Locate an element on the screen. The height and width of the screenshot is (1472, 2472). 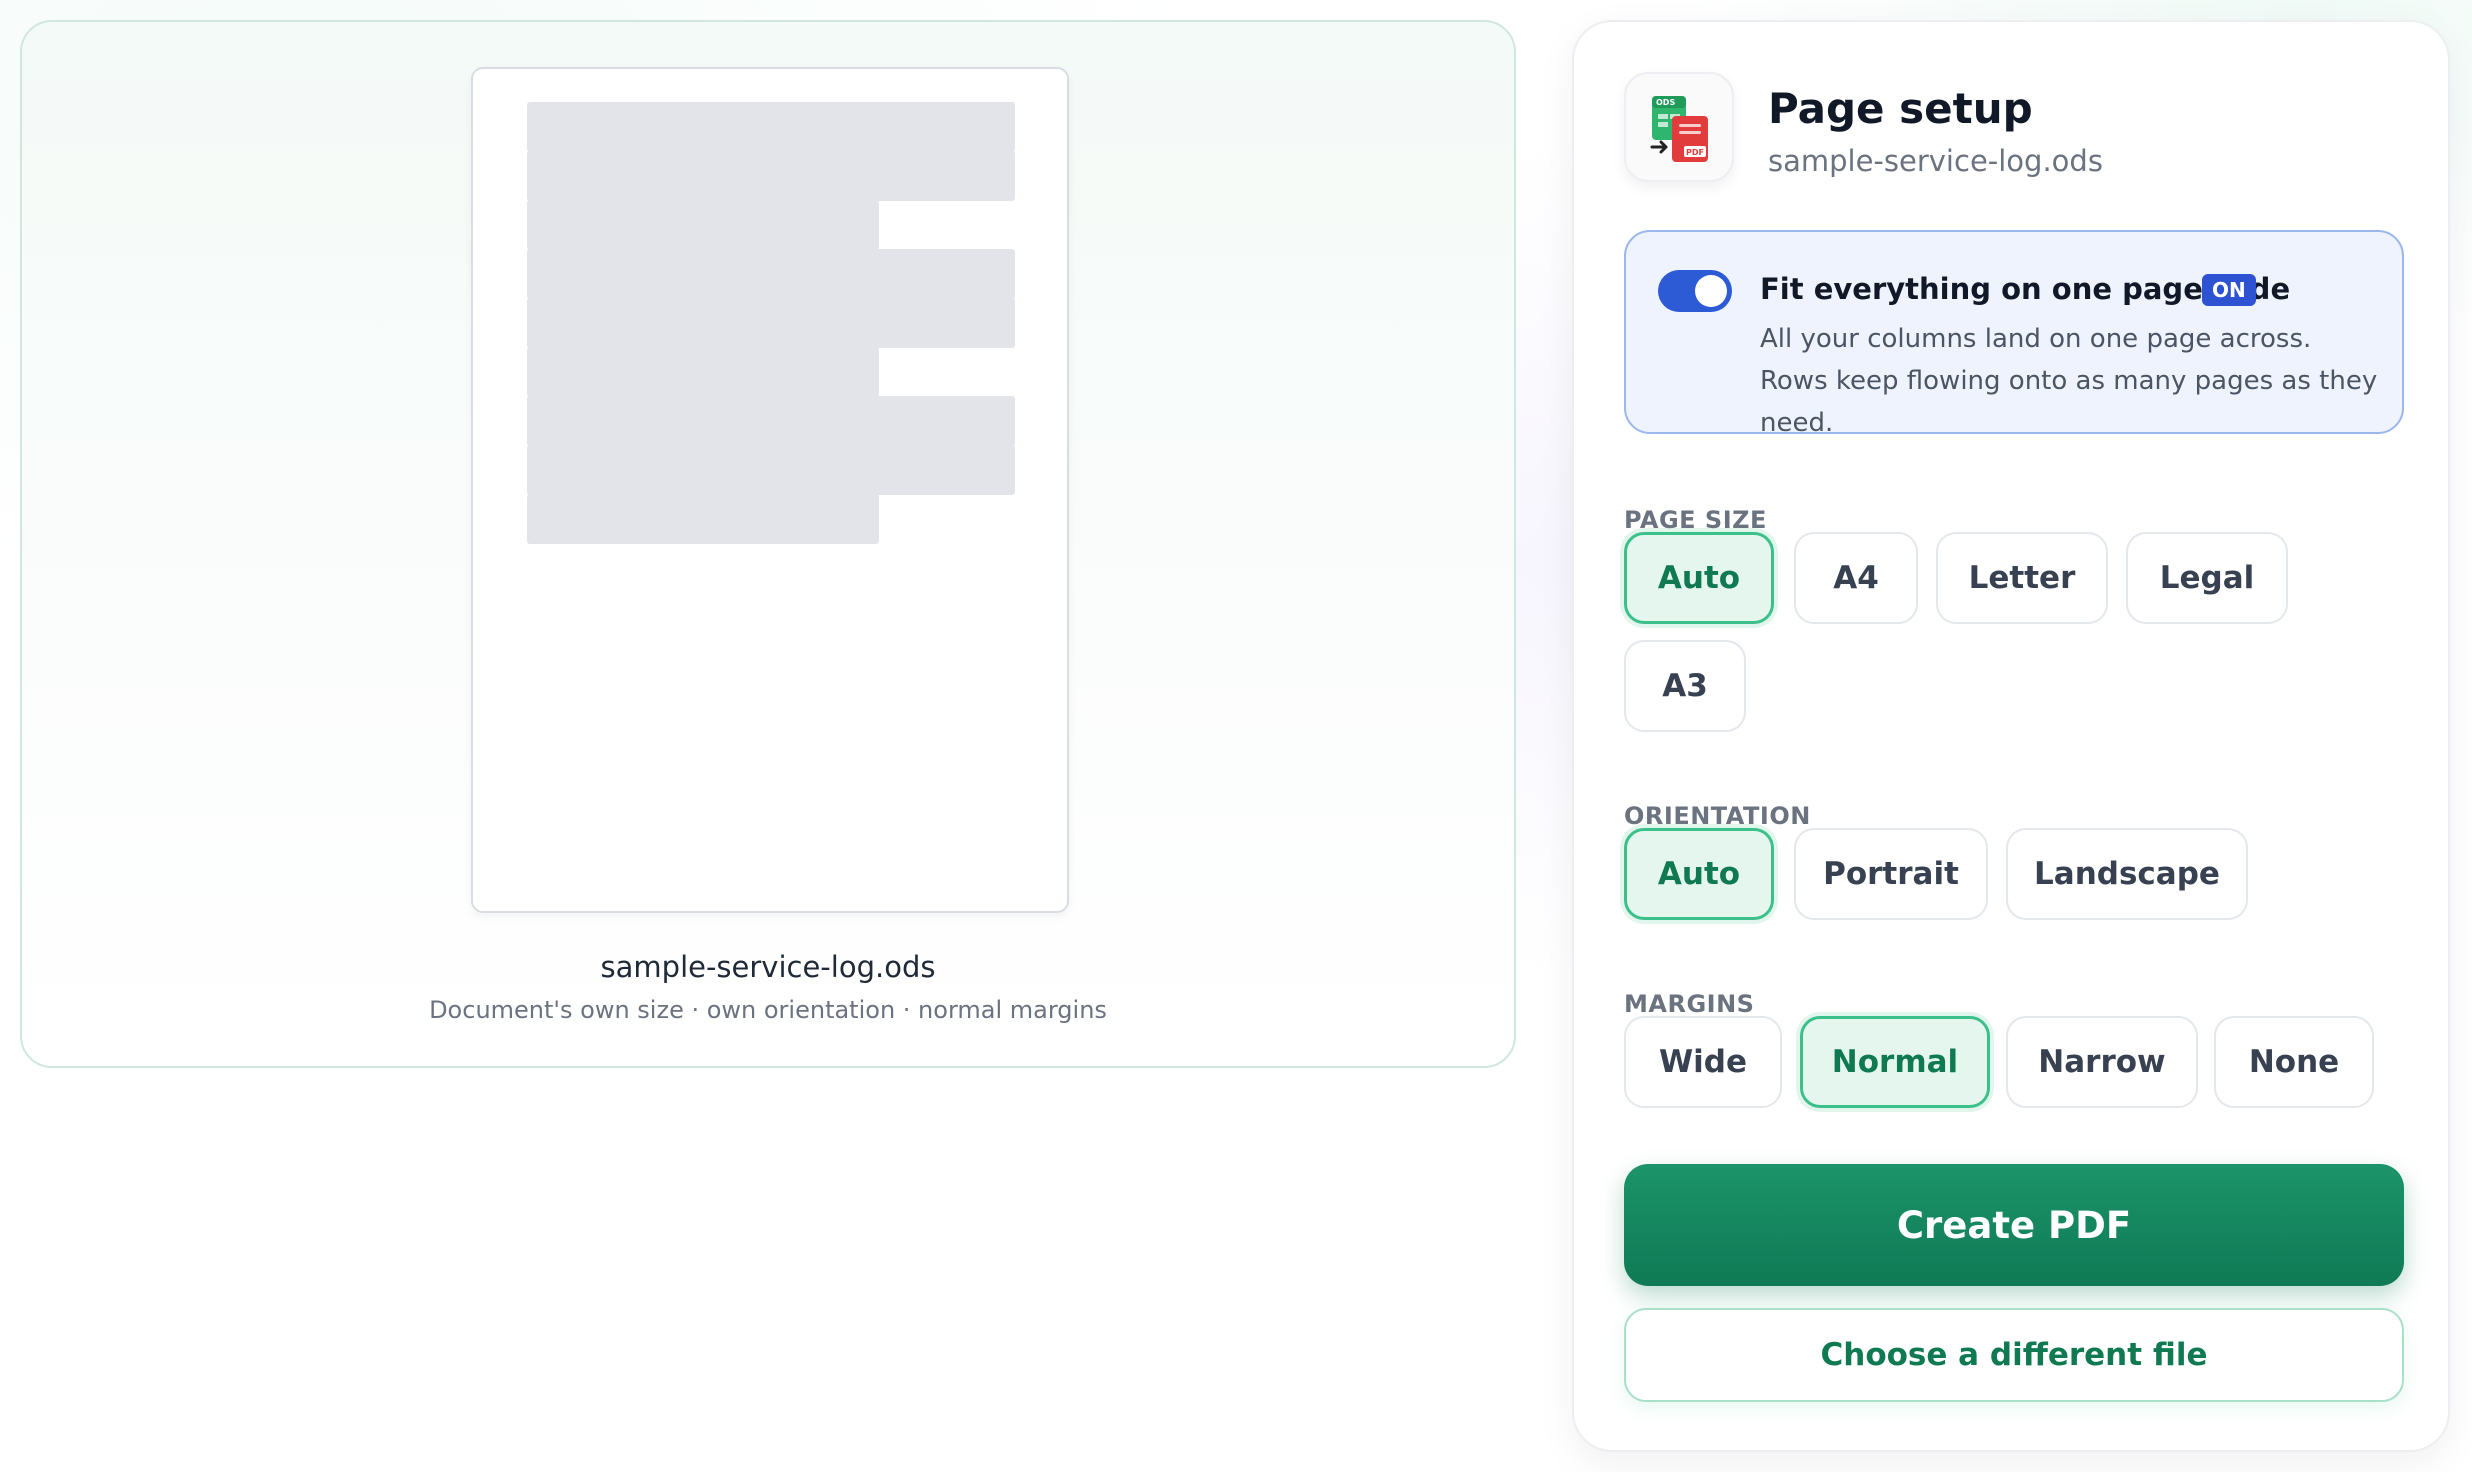
toggle-knob is located at coordinates (1711, 291).